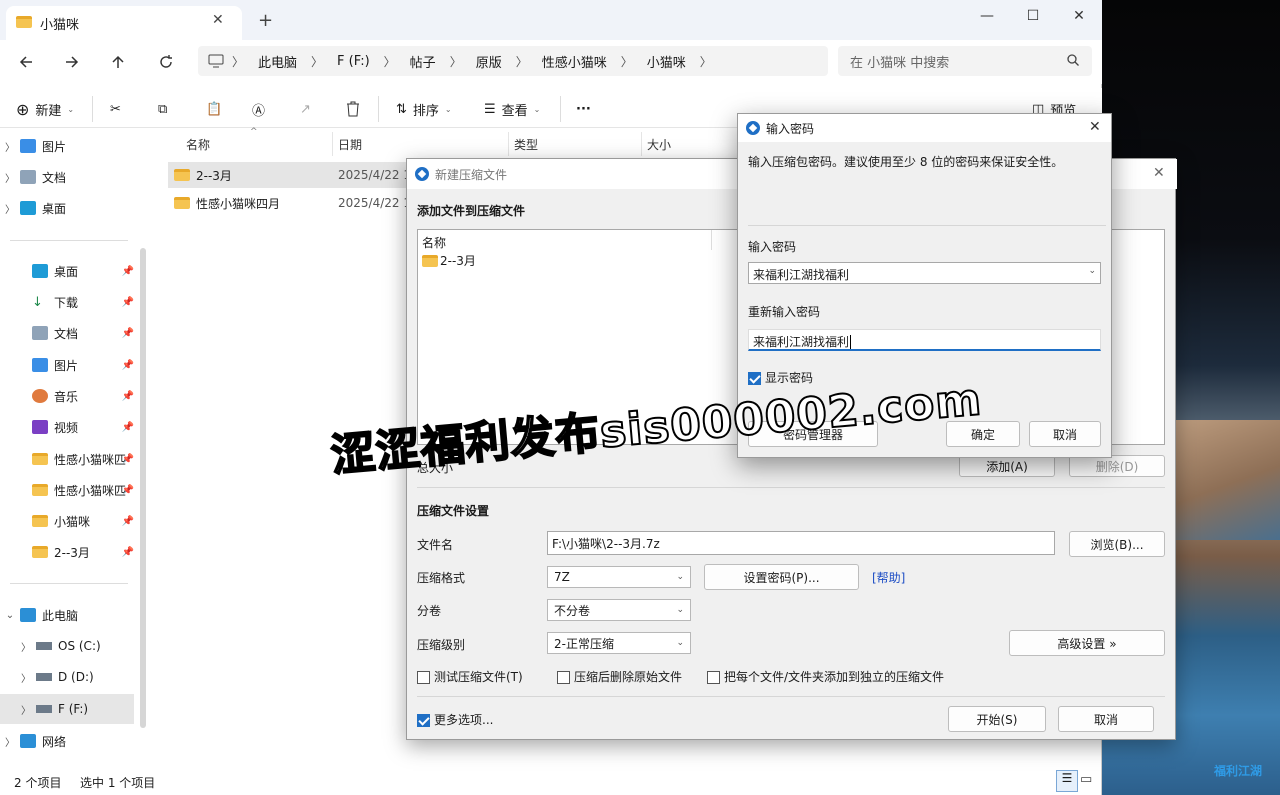 The height and width of the screenshot is (795, 1280). What do you see at coordinates (254, 132) in the screenshot?
I see `sort-indicator-icon: ^` at bounding box center [254, 132].